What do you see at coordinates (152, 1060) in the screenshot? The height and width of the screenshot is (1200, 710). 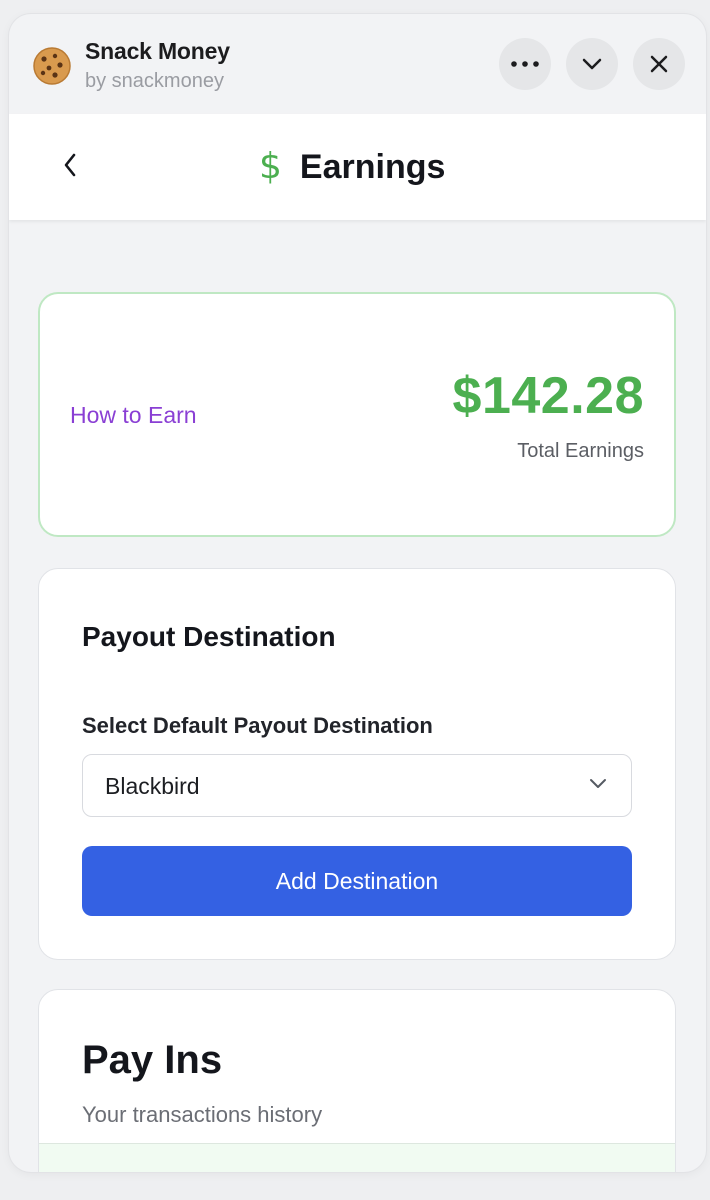 I see `pay-ins-title: Pay Ins` at bounding box center [152, 1060].